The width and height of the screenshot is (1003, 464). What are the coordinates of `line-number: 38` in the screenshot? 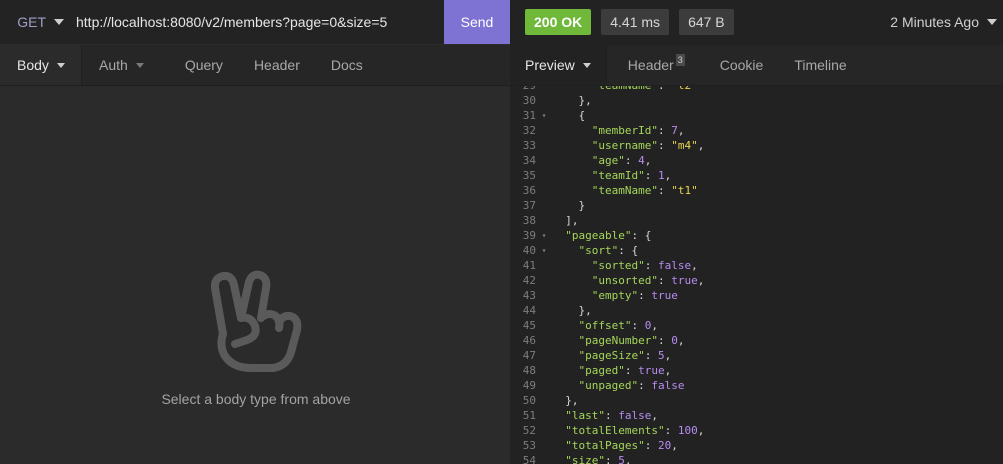 It's located at (529, 220).